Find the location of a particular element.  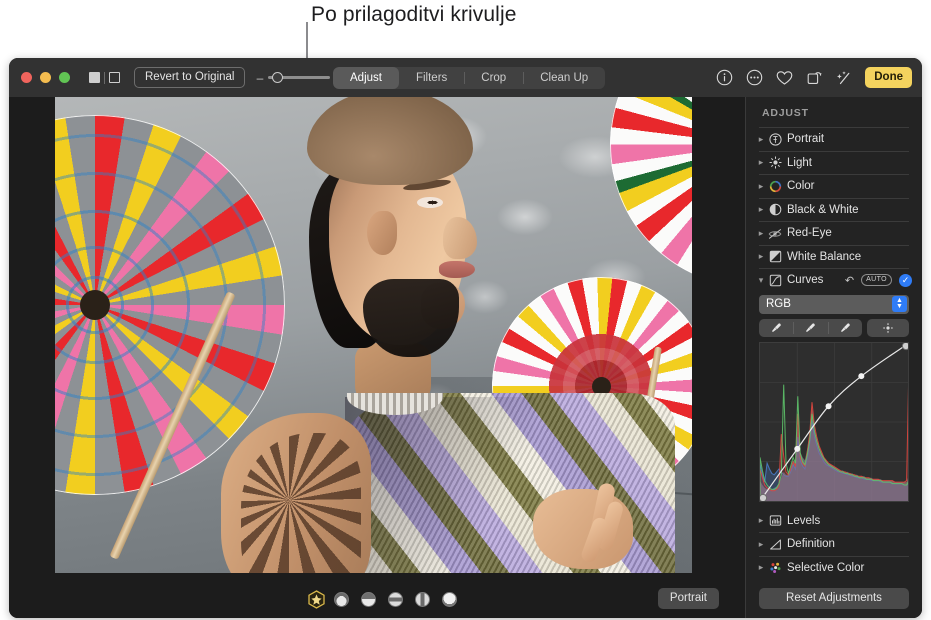

nose is located at coordinates (460, 238).